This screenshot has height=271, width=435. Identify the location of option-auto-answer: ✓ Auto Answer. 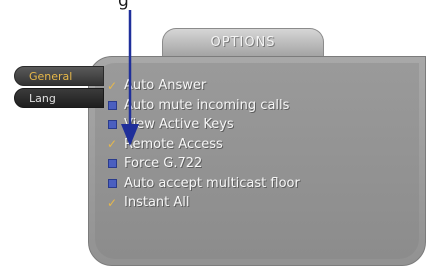
(203, 86).